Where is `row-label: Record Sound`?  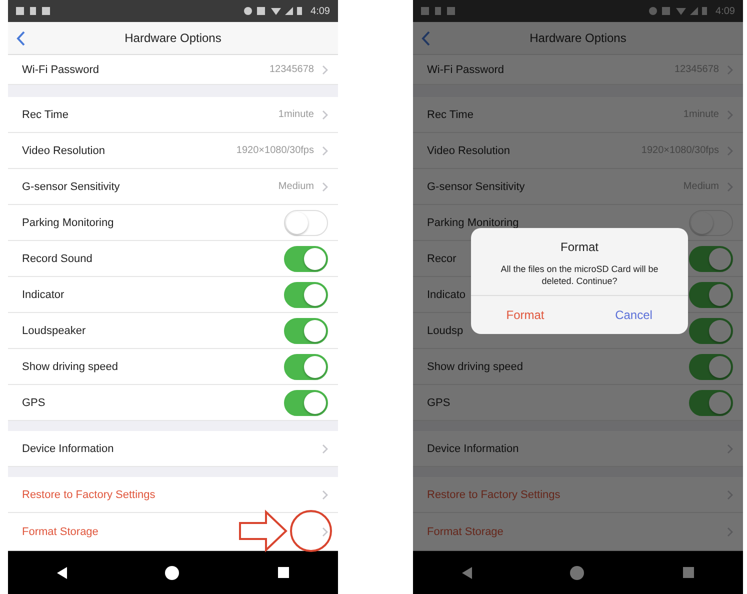
row-label: Record Sound is located at coordinates (57, 258).